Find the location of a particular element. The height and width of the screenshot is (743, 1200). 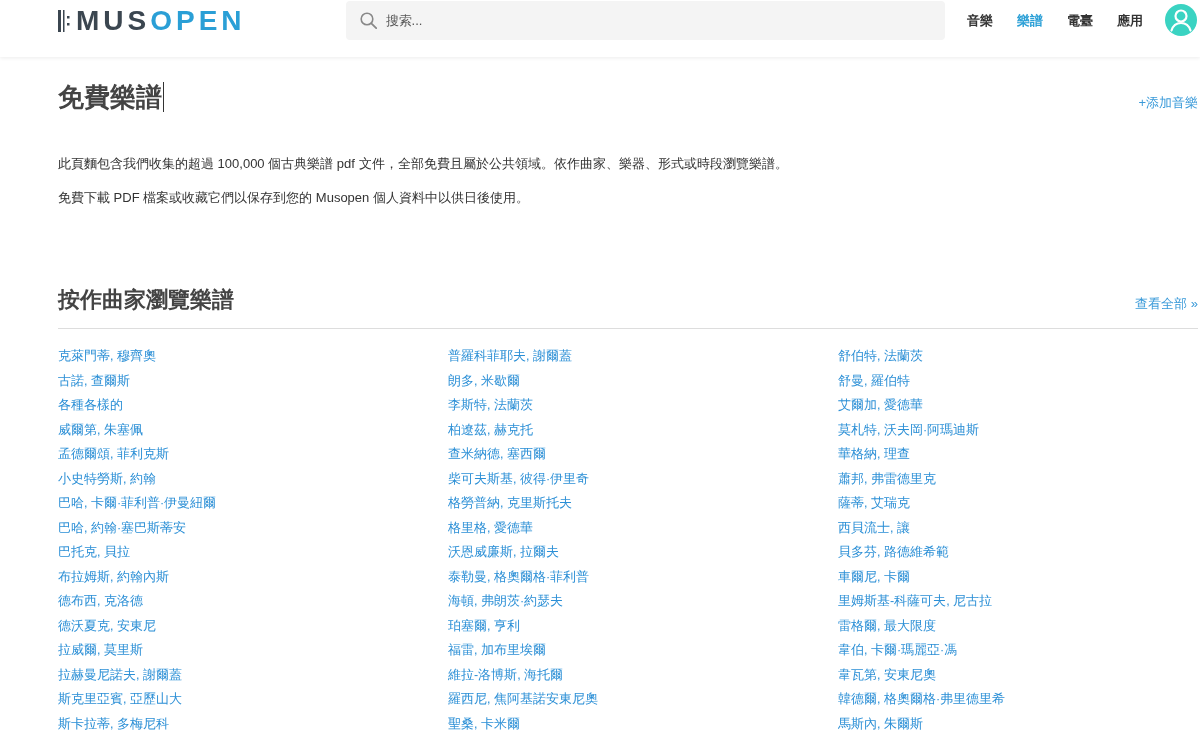

composer-link: 薩蒂, 艾瑞克 is located at coordinates (874, 503).